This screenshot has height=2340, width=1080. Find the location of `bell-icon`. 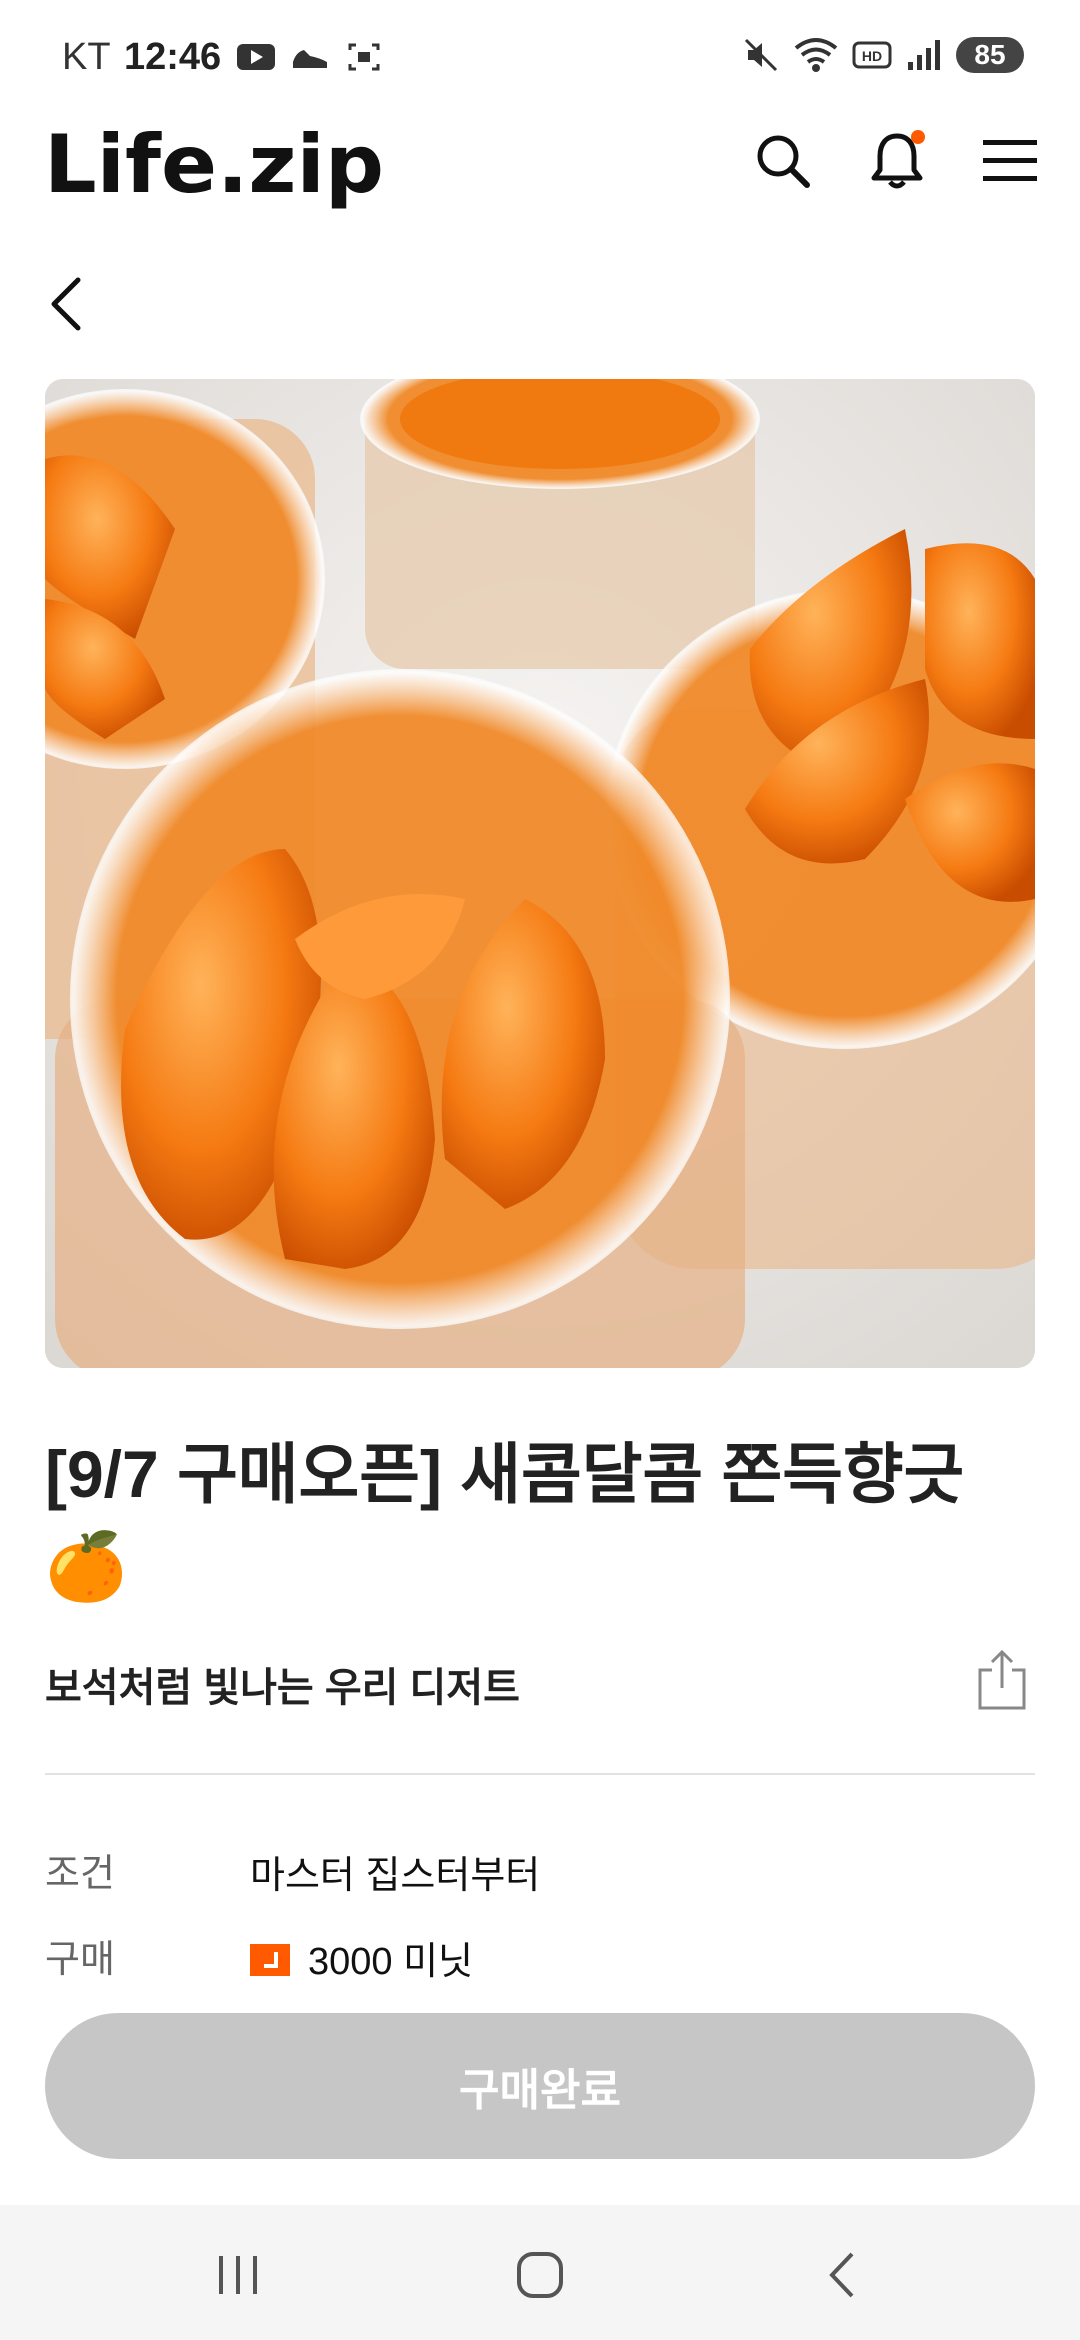

bell-icon is located at coordinates (898, 159).